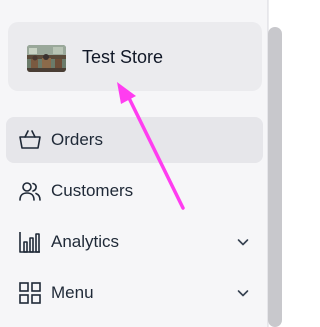 Image resolution: width=320 pixels, height=327 pixels. I want to click on sidebar-item-analytics: Analytics, so click(134, 242).